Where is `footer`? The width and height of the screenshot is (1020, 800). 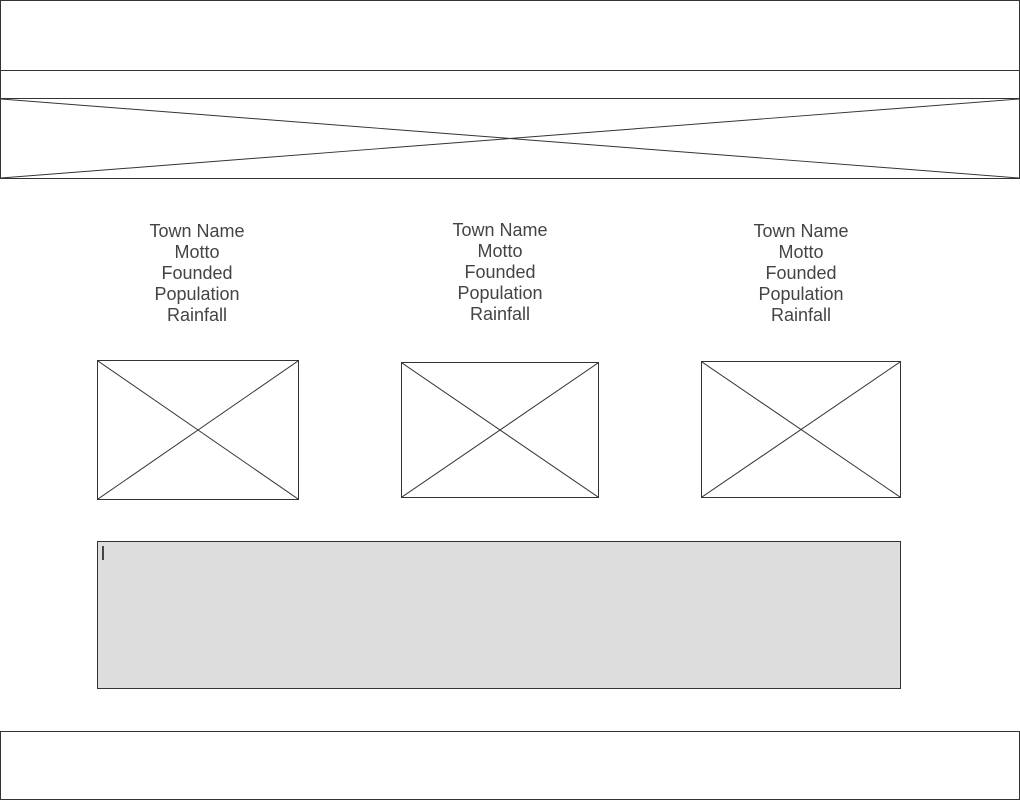 footer is located at coordinates (510, 765).